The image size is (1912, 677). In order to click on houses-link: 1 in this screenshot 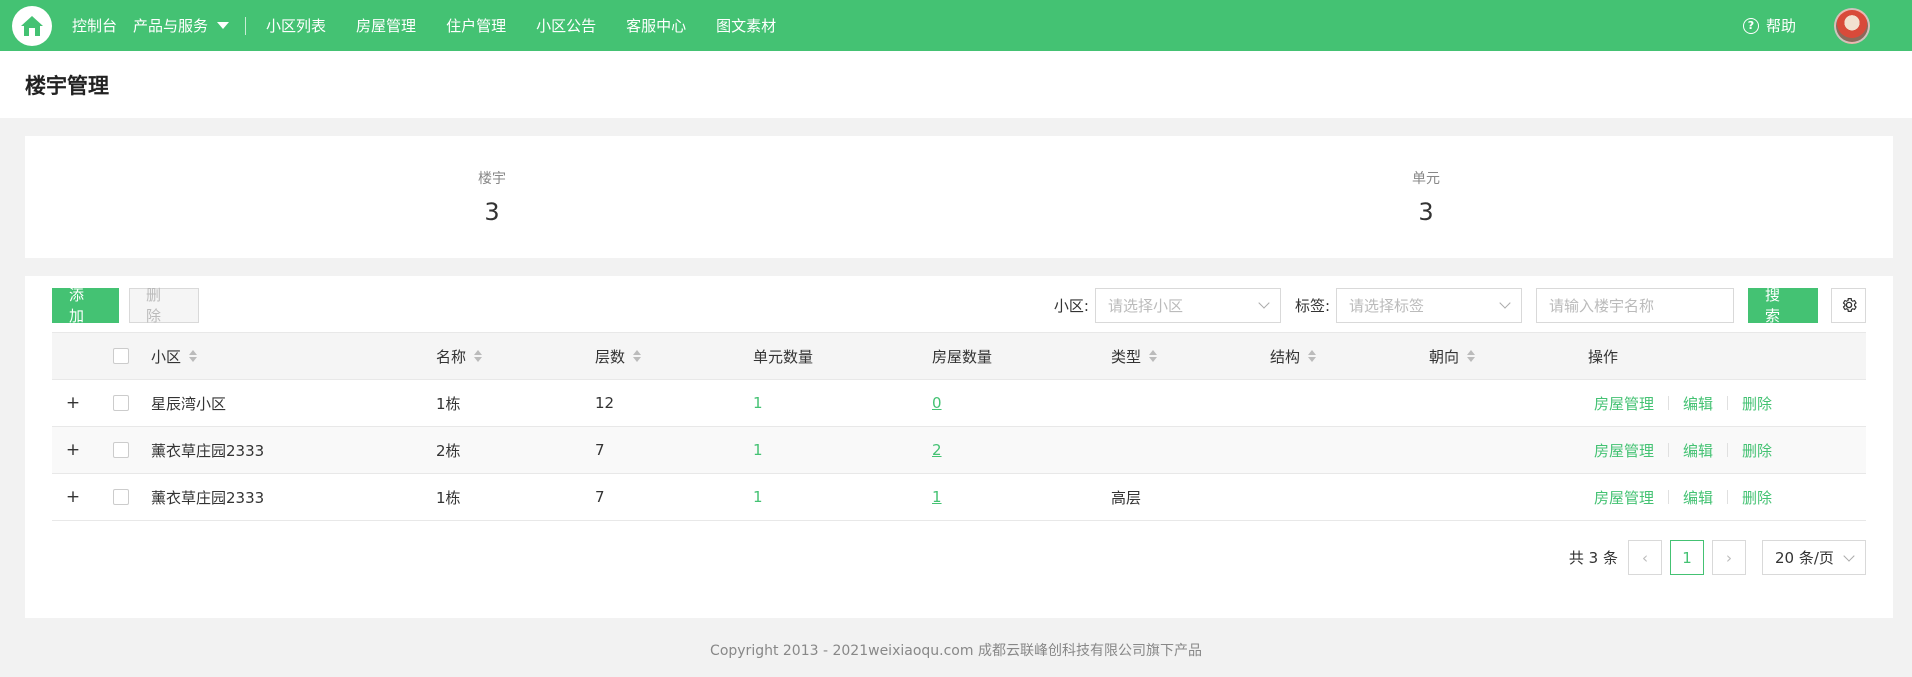, I will do `click(937, 497)`.